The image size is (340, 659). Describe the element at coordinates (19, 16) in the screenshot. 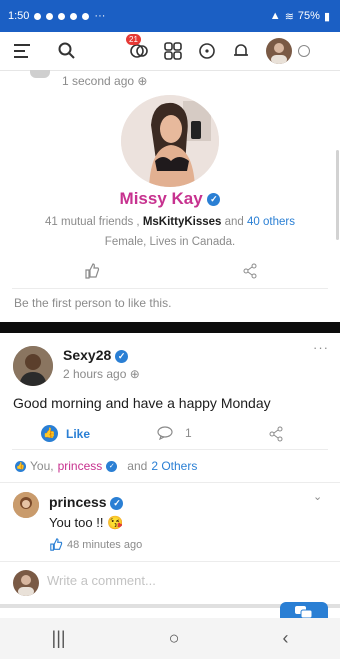

I see `status-time: 1:50` at that location.